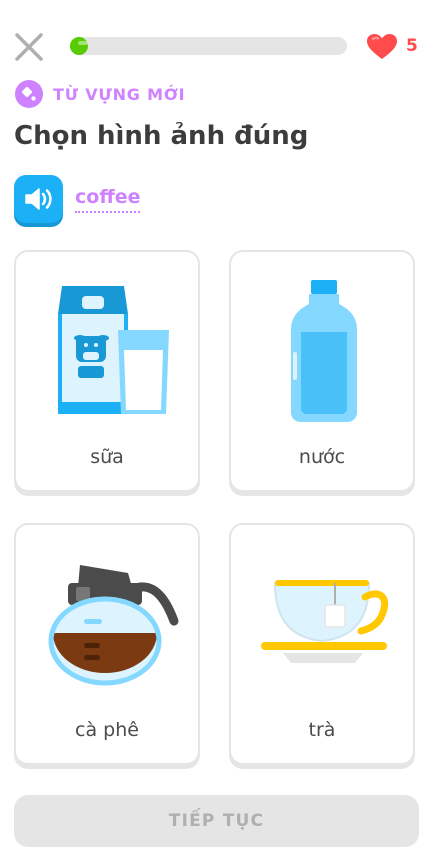 This screenshot has width=431, height=859. Describe the element at coordinates (108, 199) in the screenshot. I see `target-word: coffee` at that location.